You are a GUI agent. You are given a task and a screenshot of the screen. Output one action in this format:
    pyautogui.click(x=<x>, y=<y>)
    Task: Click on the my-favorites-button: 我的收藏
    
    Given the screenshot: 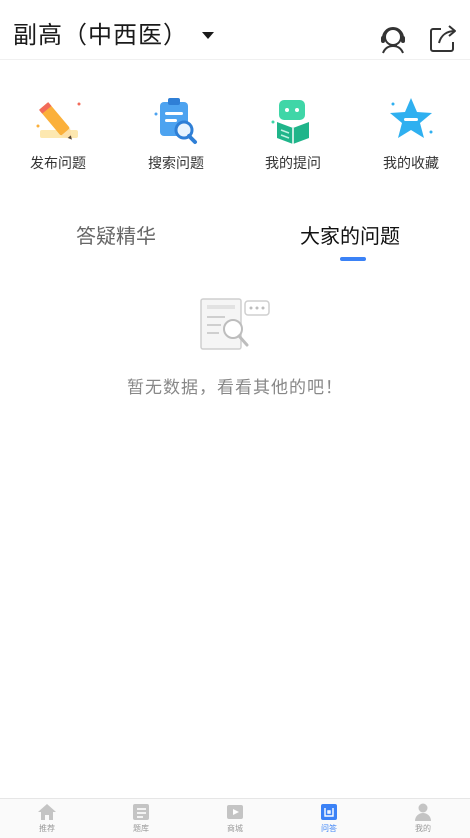 What is the action you would take?
    pyautogui.click(x=411, y=132)
    